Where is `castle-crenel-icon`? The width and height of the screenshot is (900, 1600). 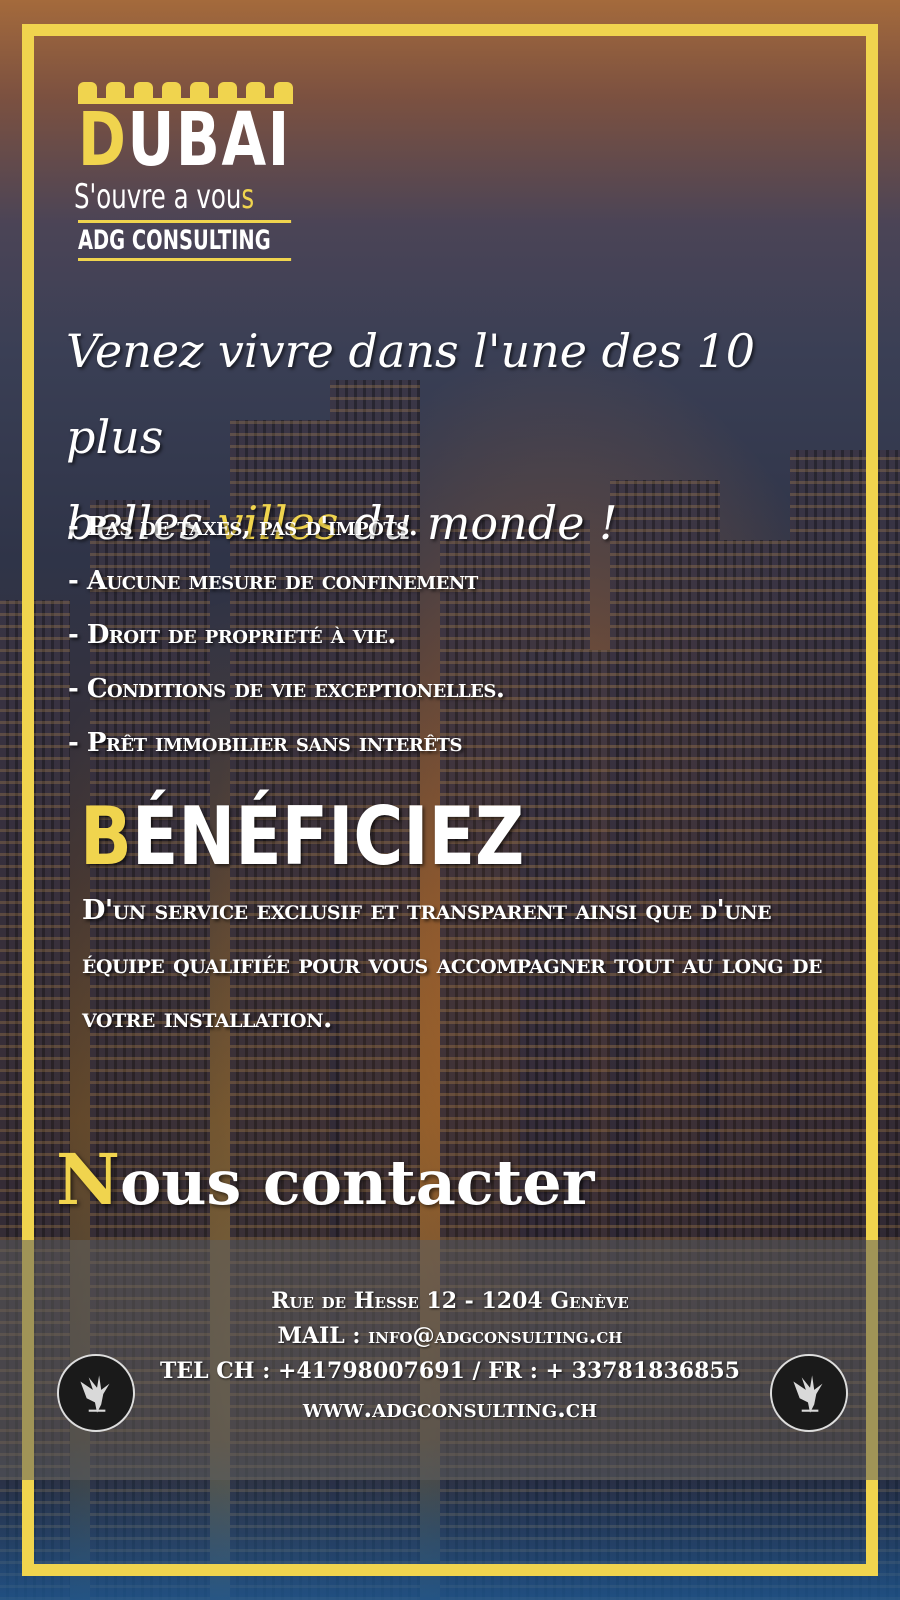 castle-crenel-icon is located at coordinates (185, 90).